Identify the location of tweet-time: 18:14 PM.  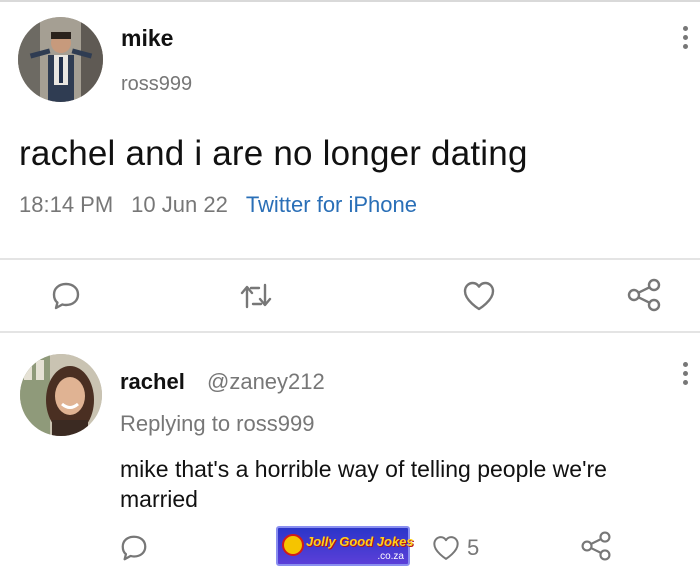
(66, 204).